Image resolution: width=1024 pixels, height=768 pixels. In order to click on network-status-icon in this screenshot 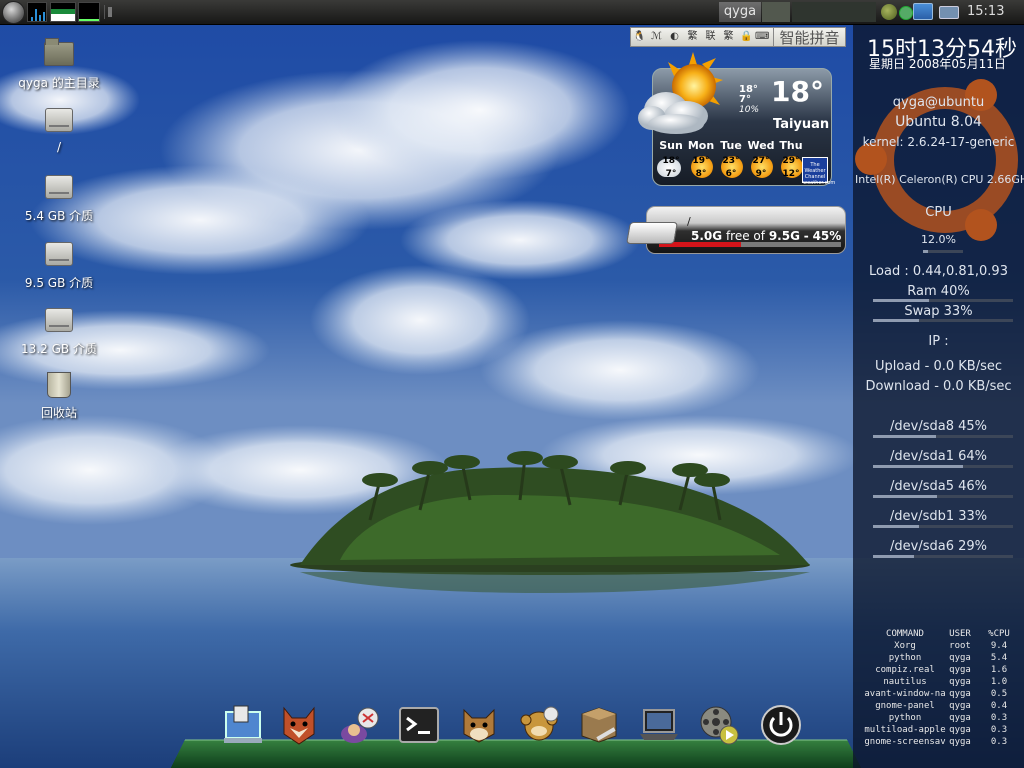, I will do `click(906, 13)`.